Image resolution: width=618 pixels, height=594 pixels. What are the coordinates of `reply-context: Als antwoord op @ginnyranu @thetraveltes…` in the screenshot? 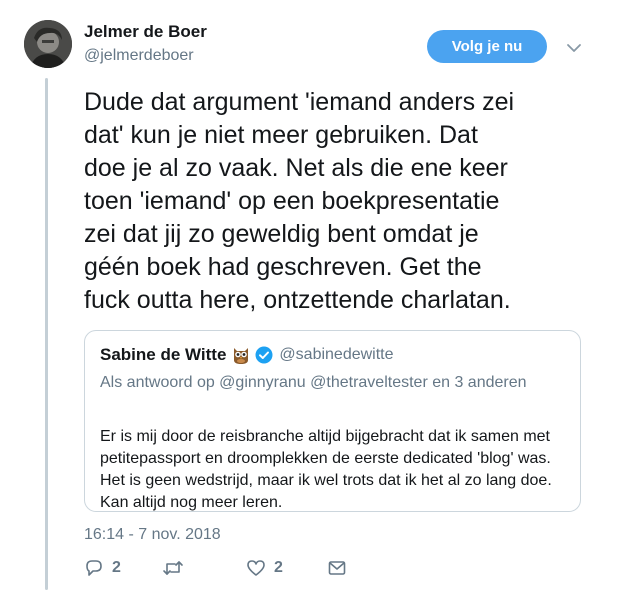 It's located at (313, 382).